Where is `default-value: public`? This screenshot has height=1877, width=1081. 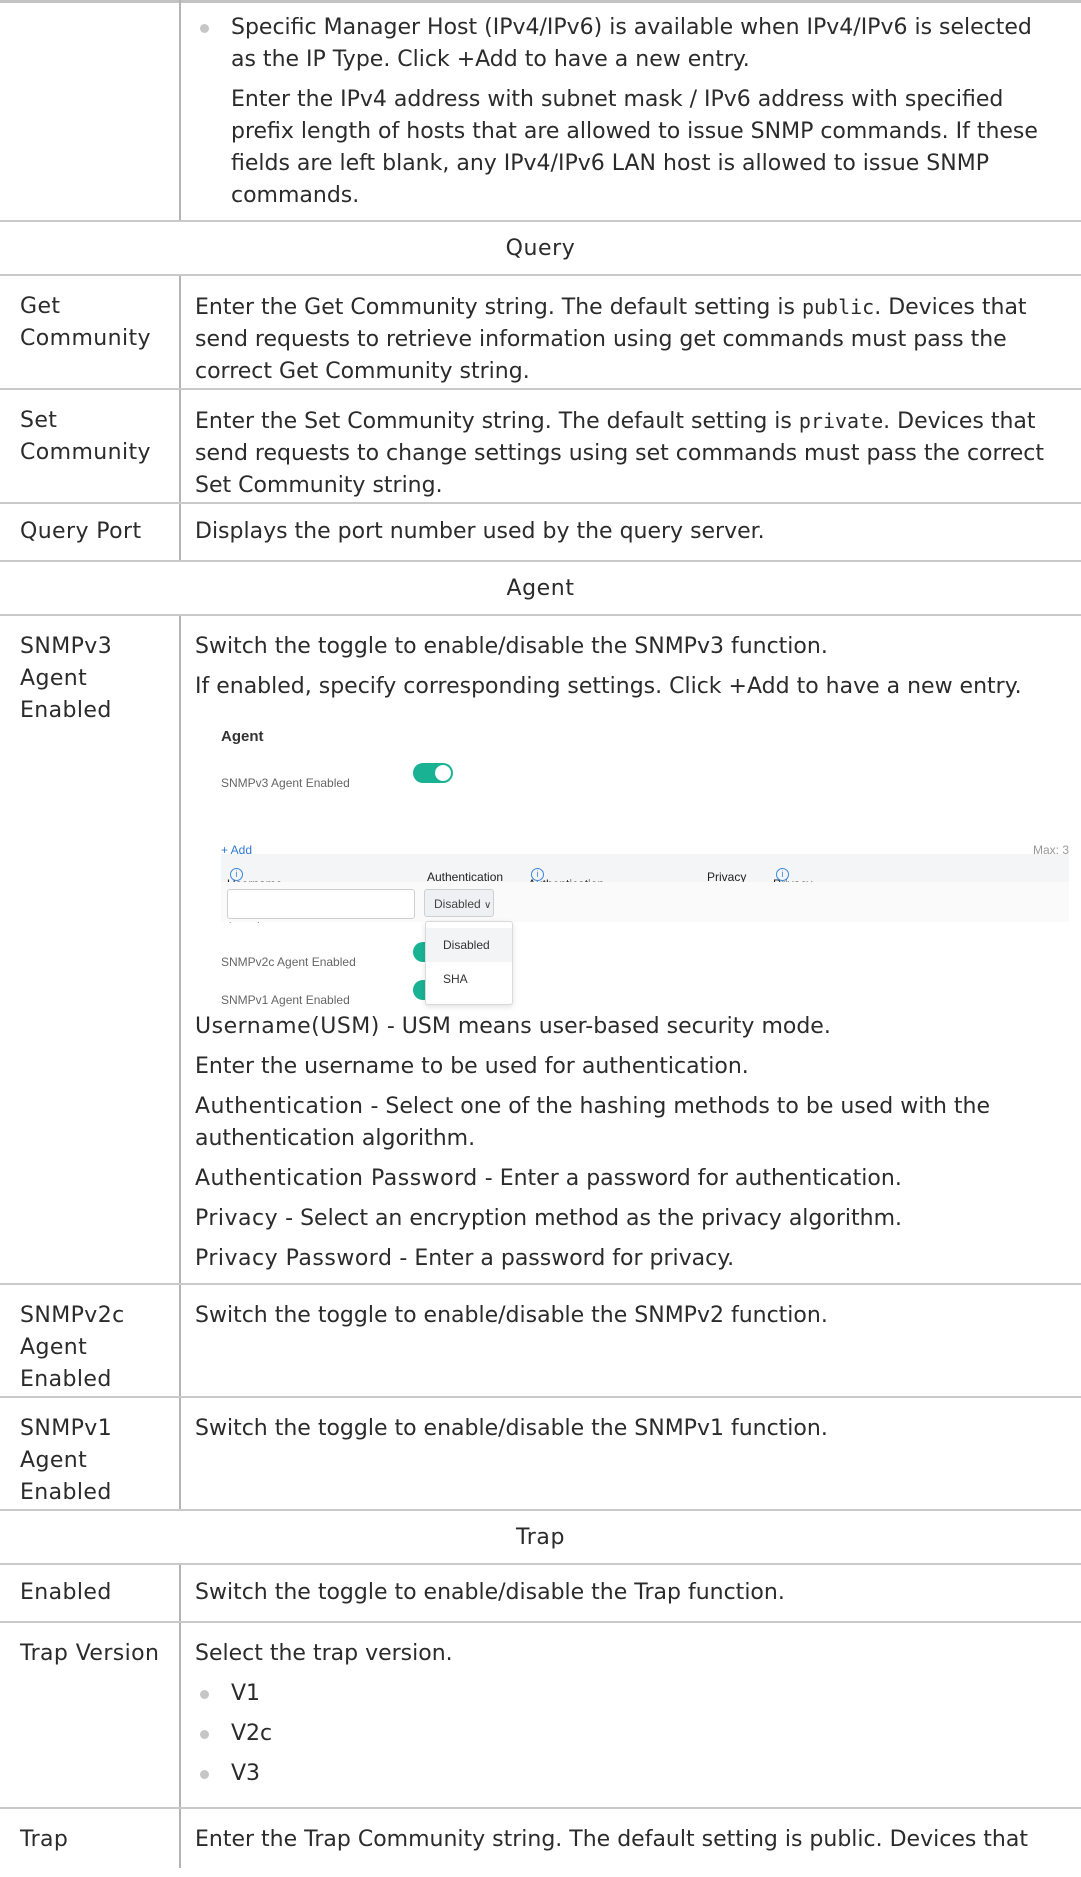 default-value: public is located at coordinates (838, 307).